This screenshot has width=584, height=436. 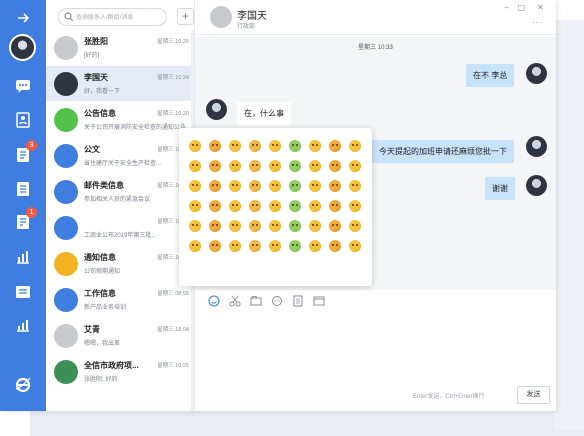 What do you see at coordinates (221, 17) in the screenshot?
I see `contact-avatar` at bounding box center [221, 17].